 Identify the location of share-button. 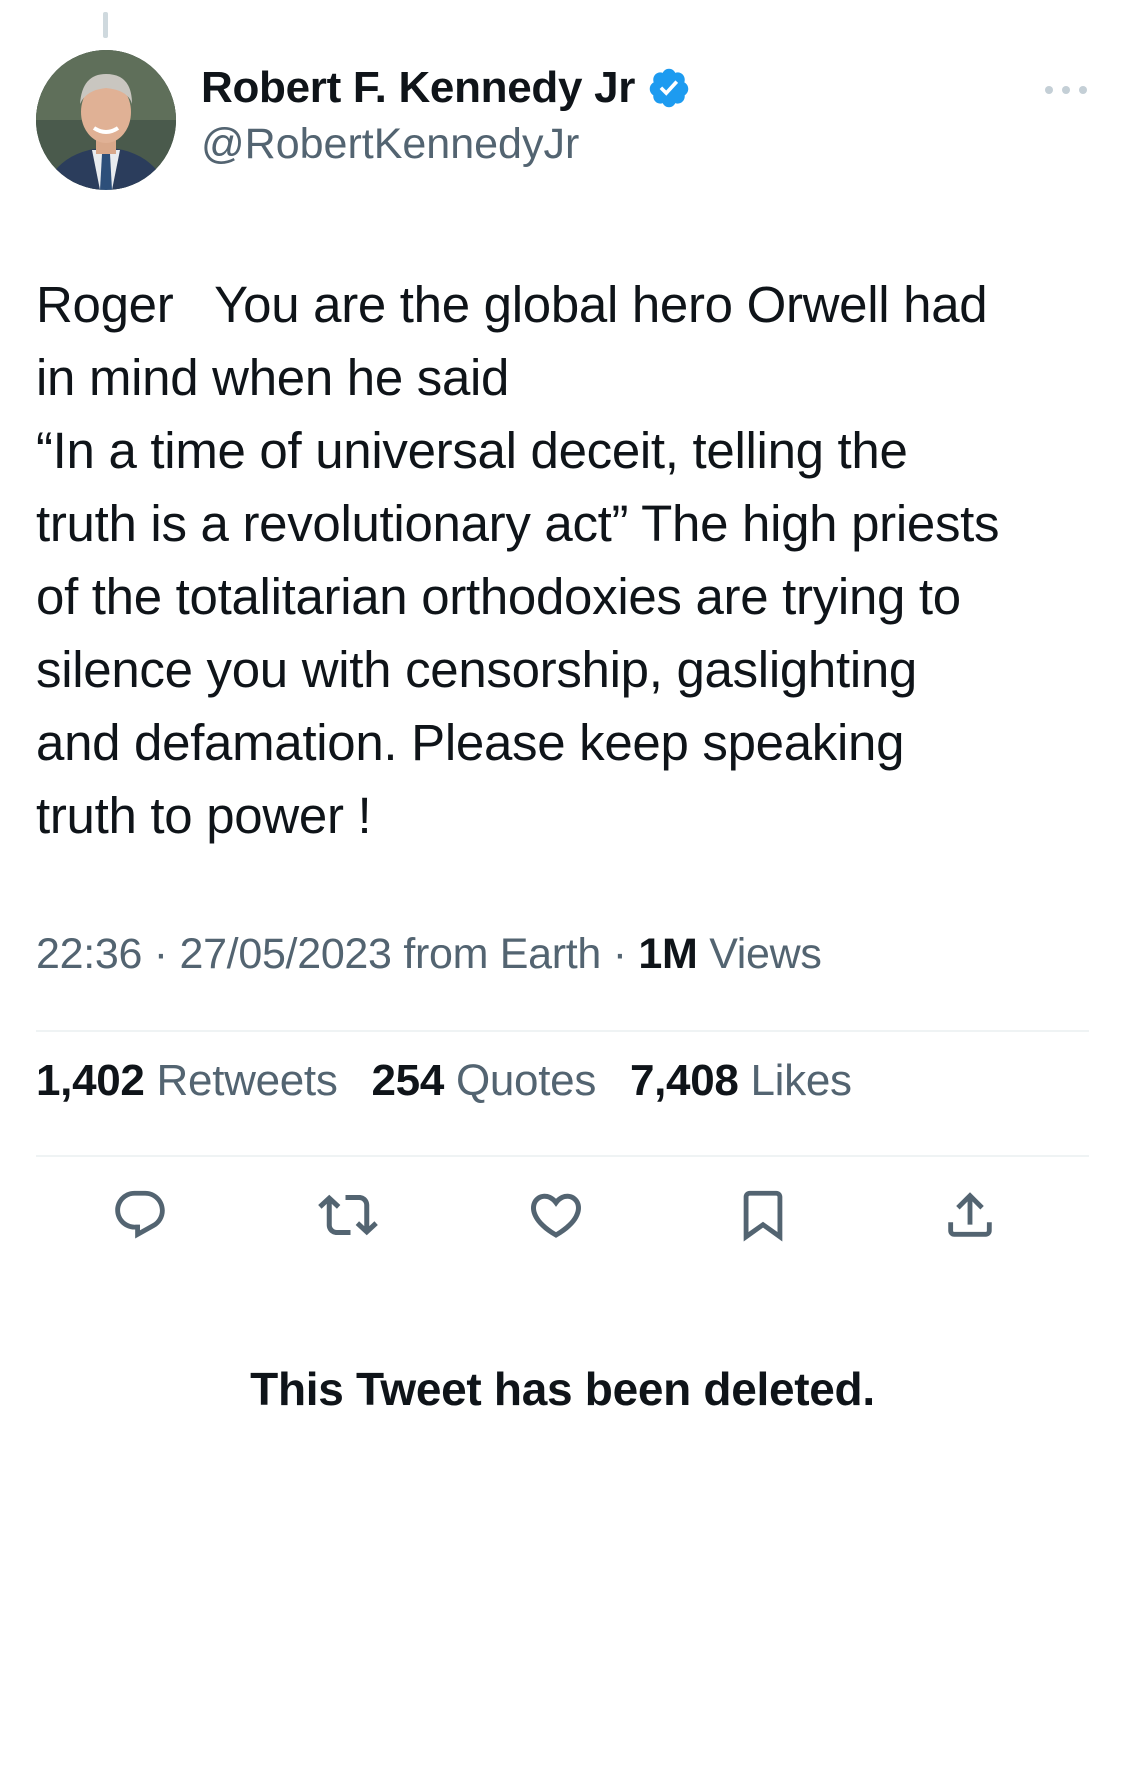
(970, 1215).